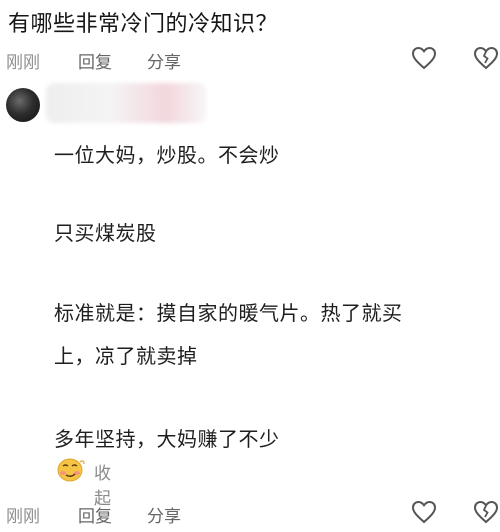 The height and width of the screenshot is (532, 500). Describe the element at coordinates (250, 513) in the screenshot. I see `bottom-action-bar: 刚刚 回复 分享` at that location.